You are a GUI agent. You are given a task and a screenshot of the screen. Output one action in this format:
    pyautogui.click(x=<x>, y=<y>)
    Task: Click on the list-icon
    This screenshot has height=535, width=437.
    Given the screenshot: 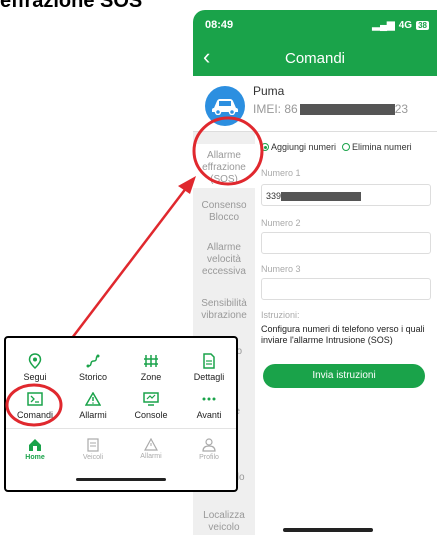 What is the action you would take?
    pyautogui.click(x=93, y=445)
    